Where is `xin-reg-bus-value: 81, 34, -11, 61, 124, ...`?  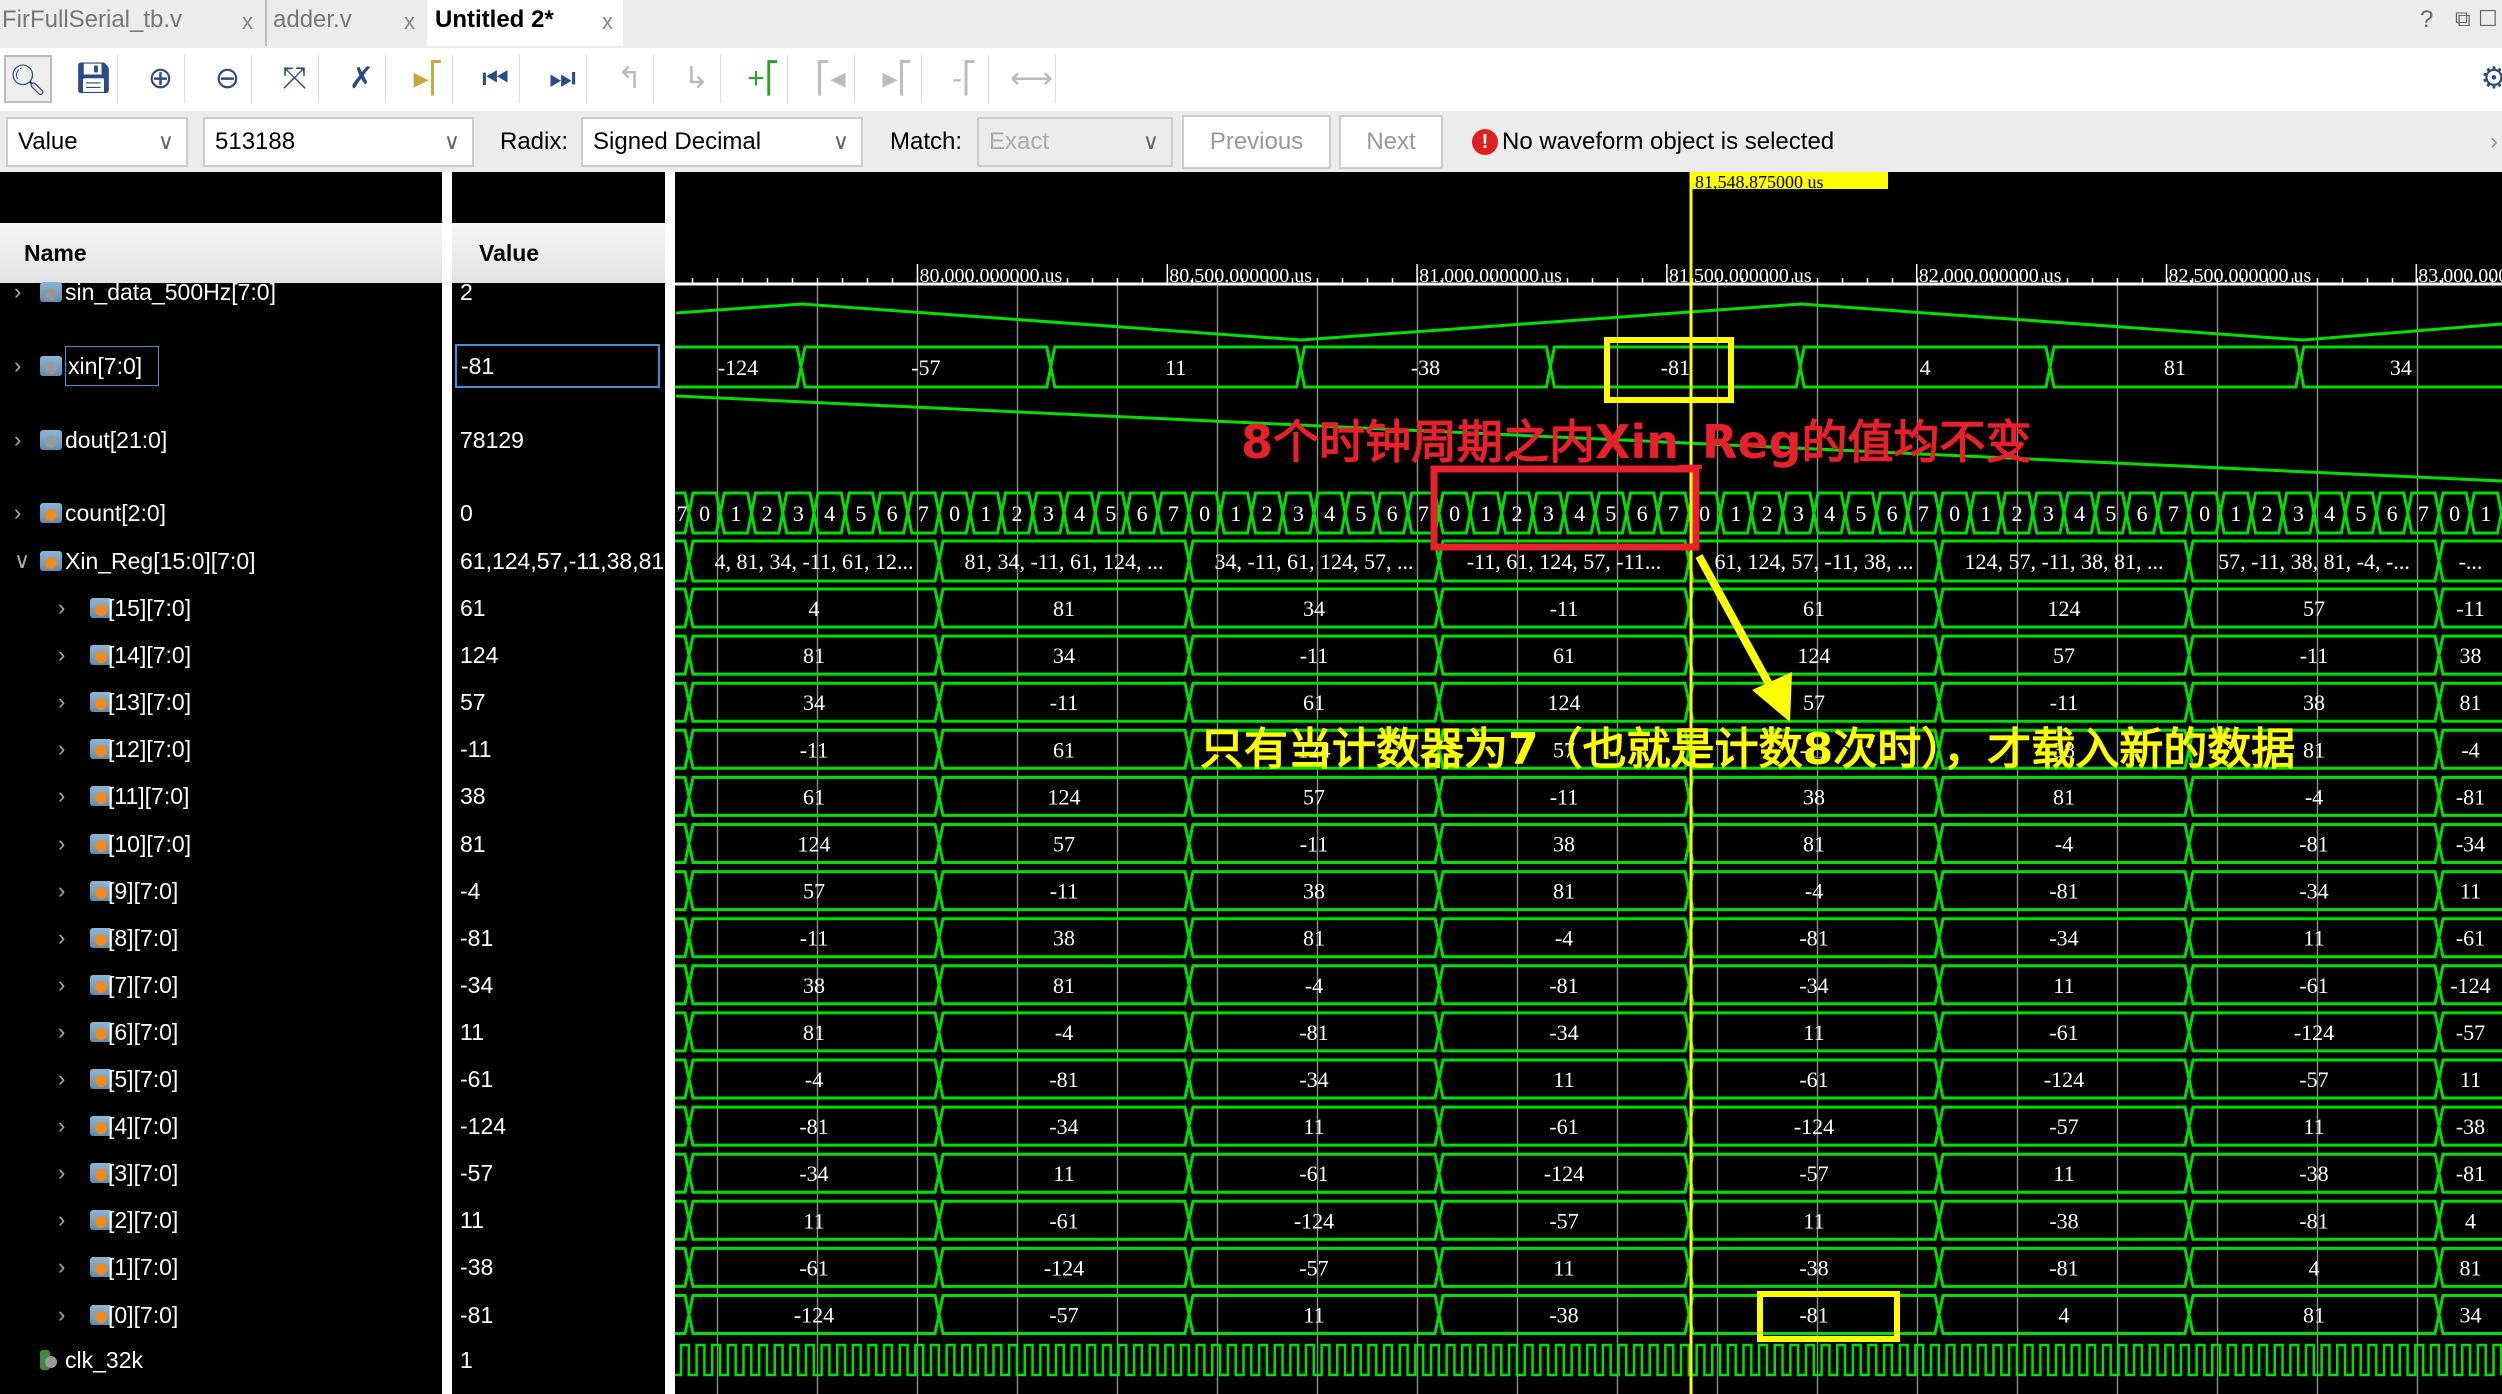 xin-reg-bus-value: 81, 34, -11, 61, 124, ... is located at coordinates (1063, 561).